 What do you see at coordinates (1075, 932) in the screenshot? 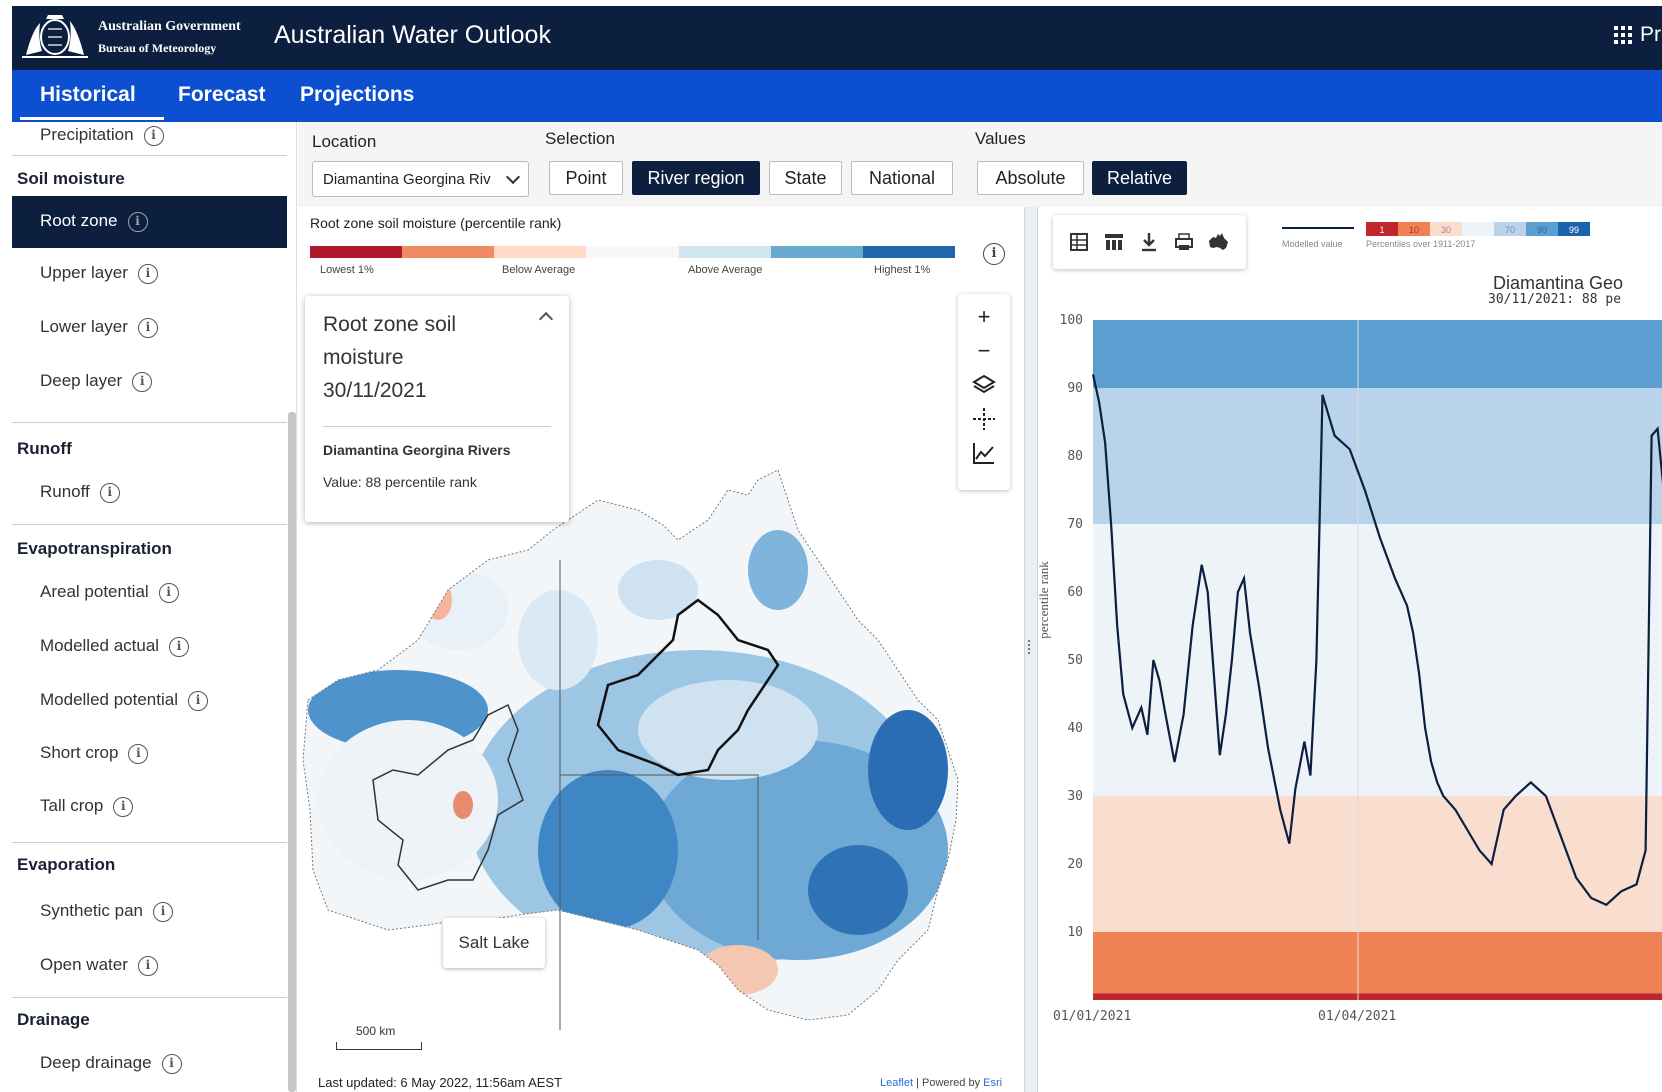
I see `y-tick-label: 10` at bounding box center [1075, 932].